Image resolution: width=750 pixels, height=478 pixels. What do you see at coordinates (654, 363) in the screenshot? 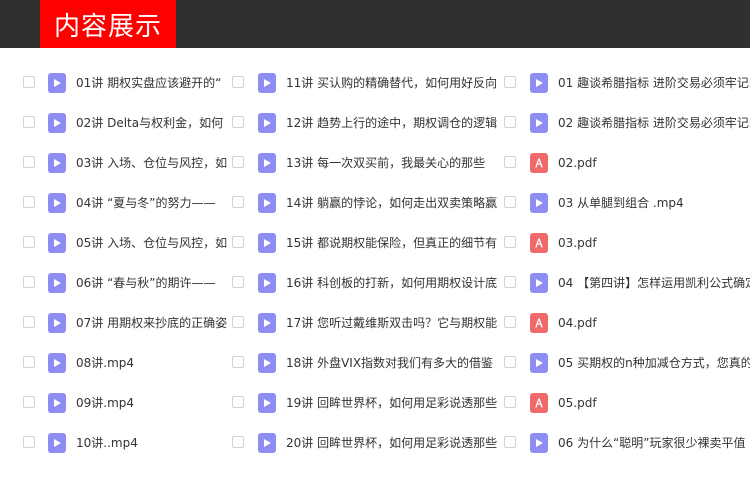
I see `file-name: 05 买期权的n种加减仓方式，您真的` at bounding box center [654, 363].